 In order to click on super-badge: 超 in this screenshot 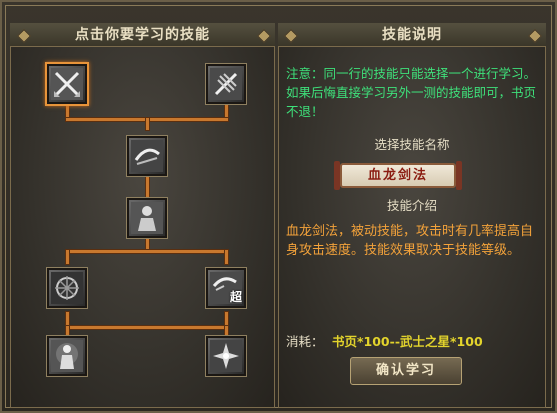, I will do `click(235, 297)`.